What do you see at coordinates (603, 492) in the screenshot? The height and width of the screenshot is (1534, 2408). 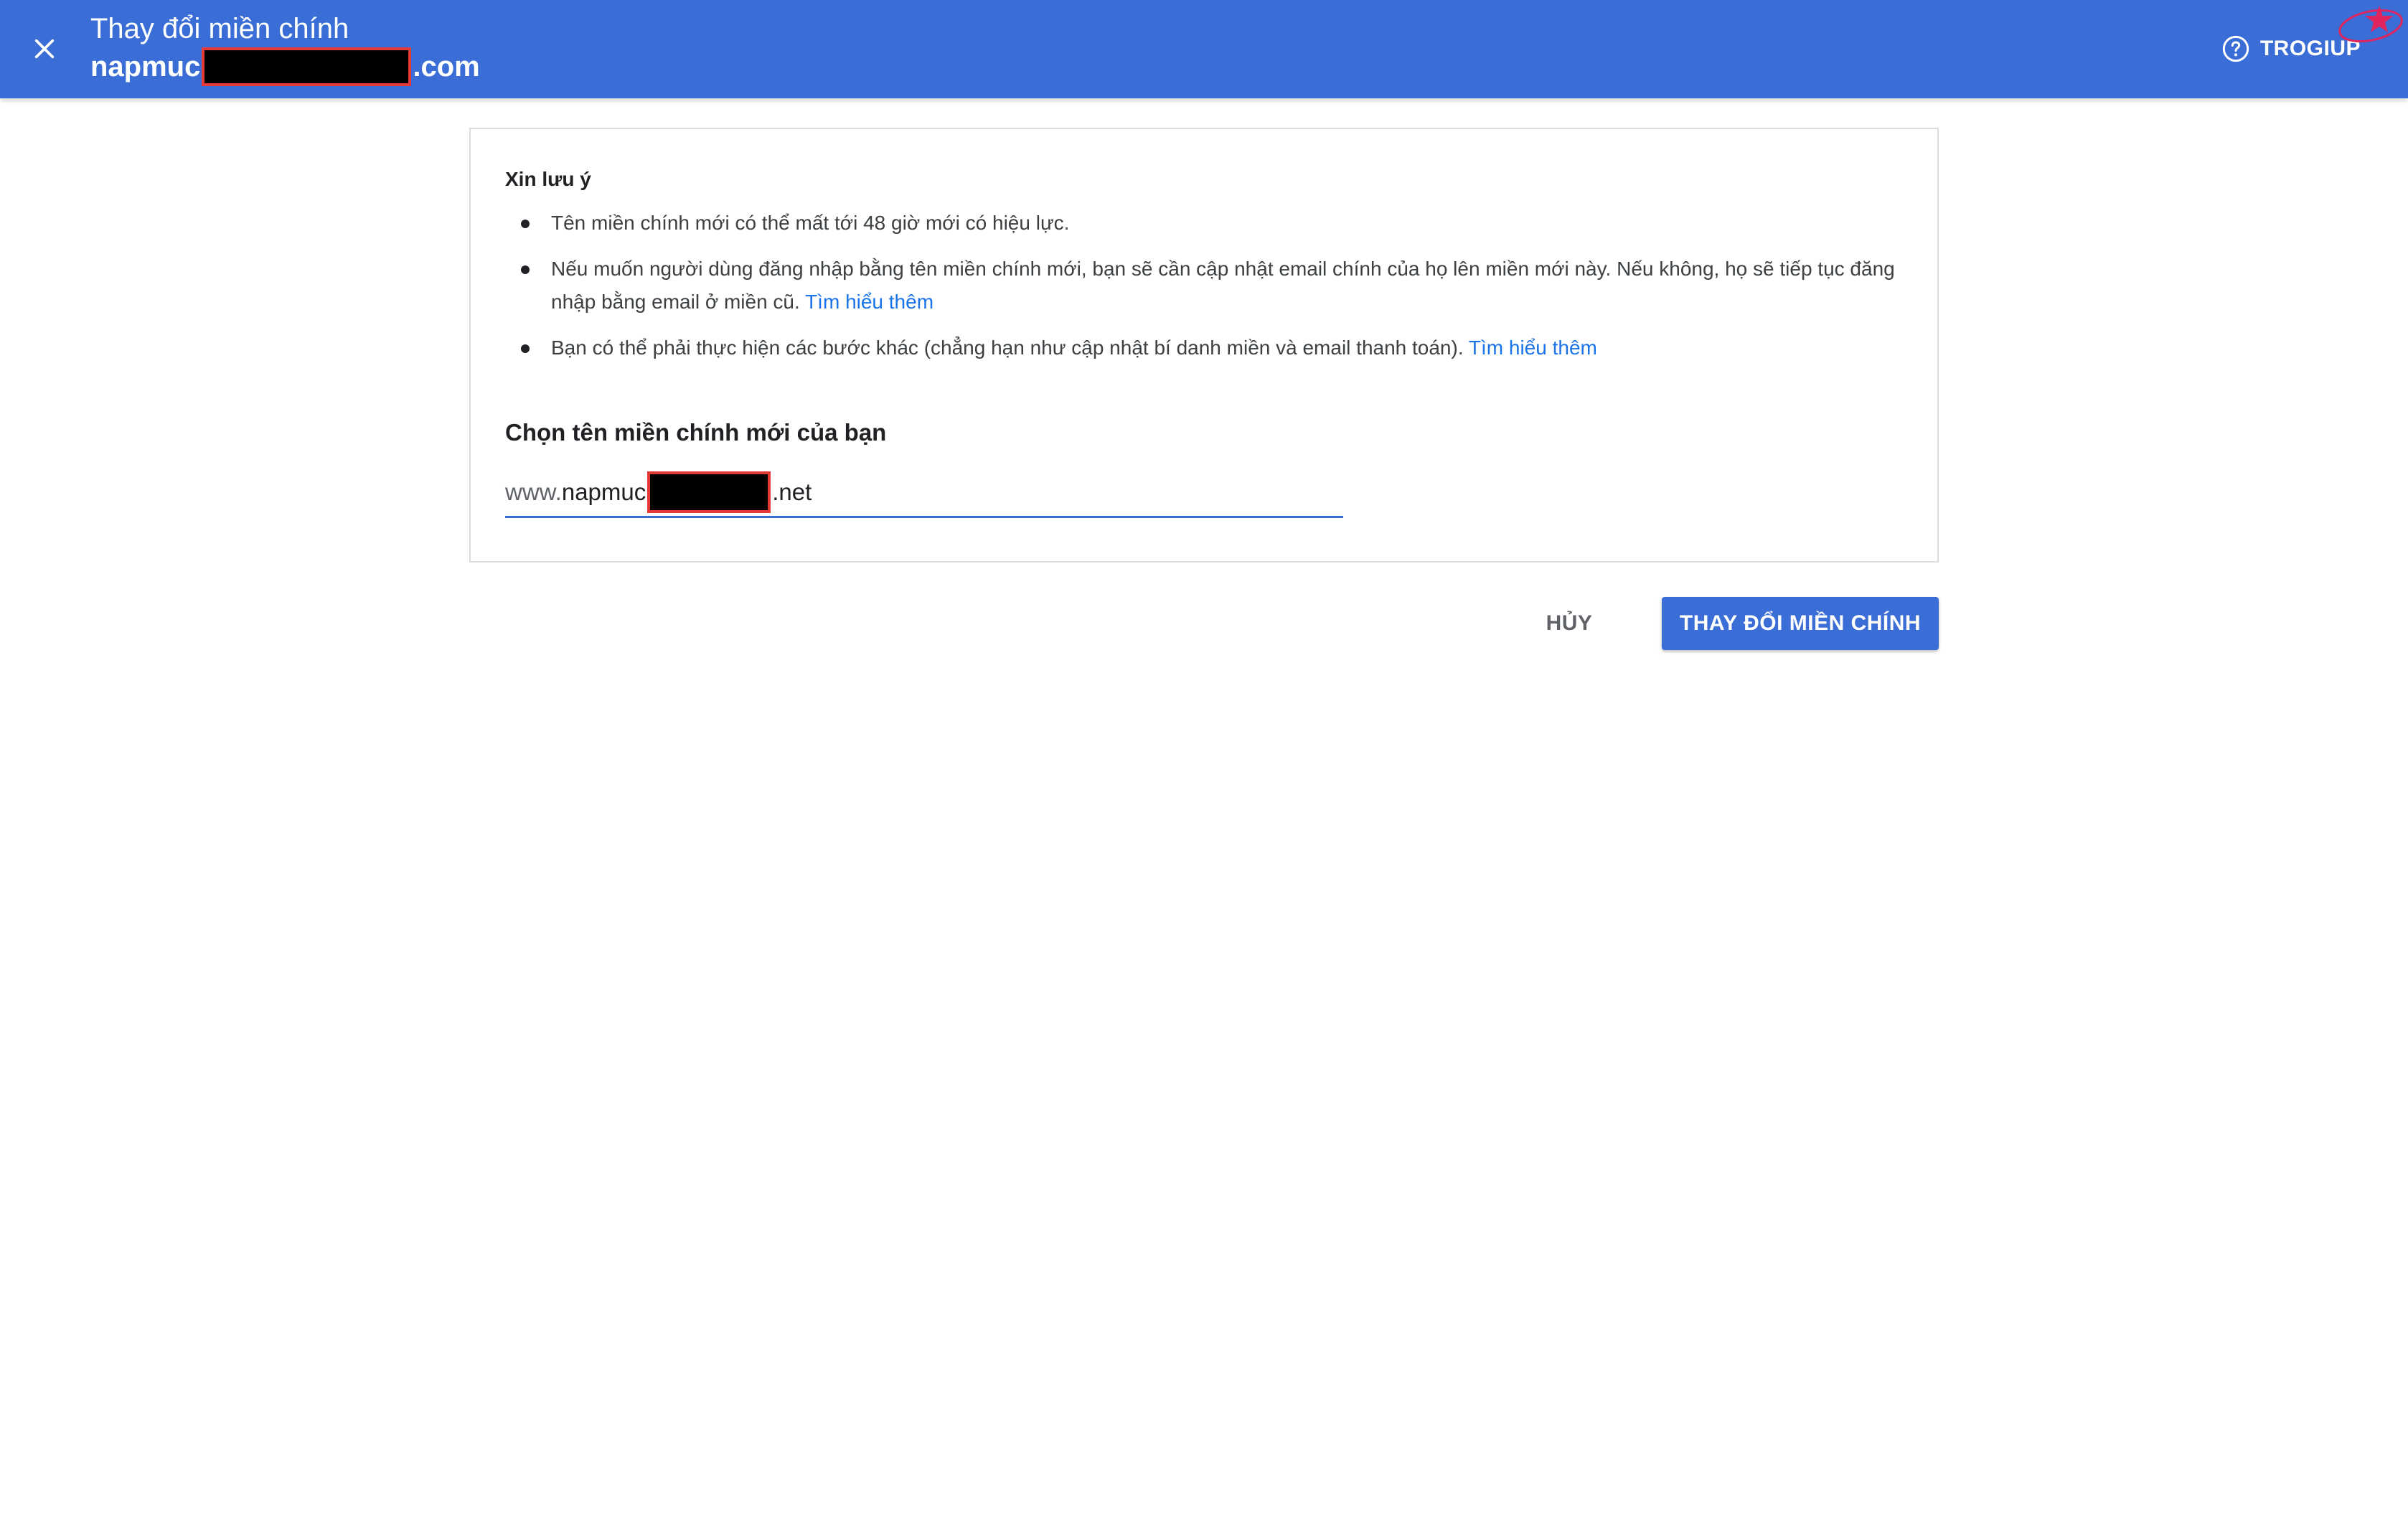 I see `domain-value-start: napmuc` at bounding box center [603, 492].